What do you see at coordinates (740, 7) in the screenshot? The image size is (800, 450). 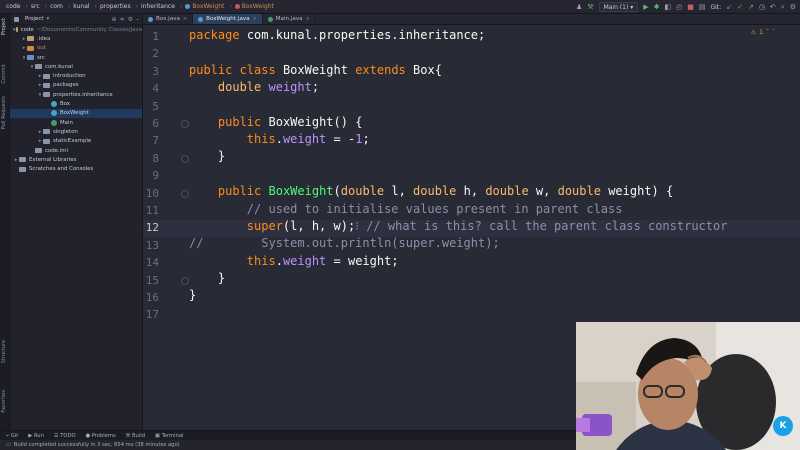 I see `git-commit-icon: ✓` at bounding box center [740, 7].